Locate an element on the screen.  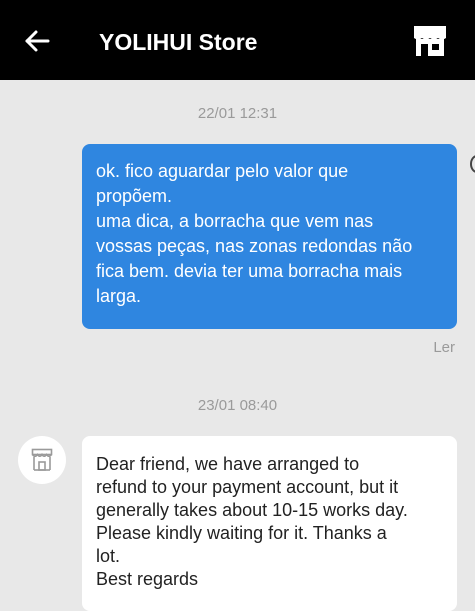
read-status-label: Ler is located at coordinates (444, 347).